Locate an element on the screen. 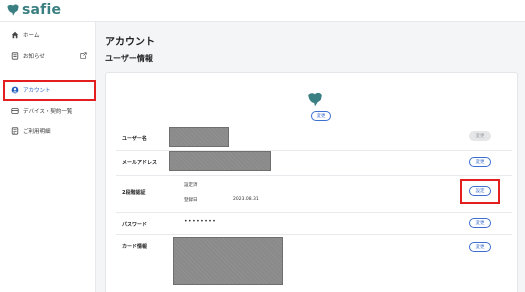 The height and width of the screenshot is (292, 525). highlight-frame-account is located at coordinates (49, 90).